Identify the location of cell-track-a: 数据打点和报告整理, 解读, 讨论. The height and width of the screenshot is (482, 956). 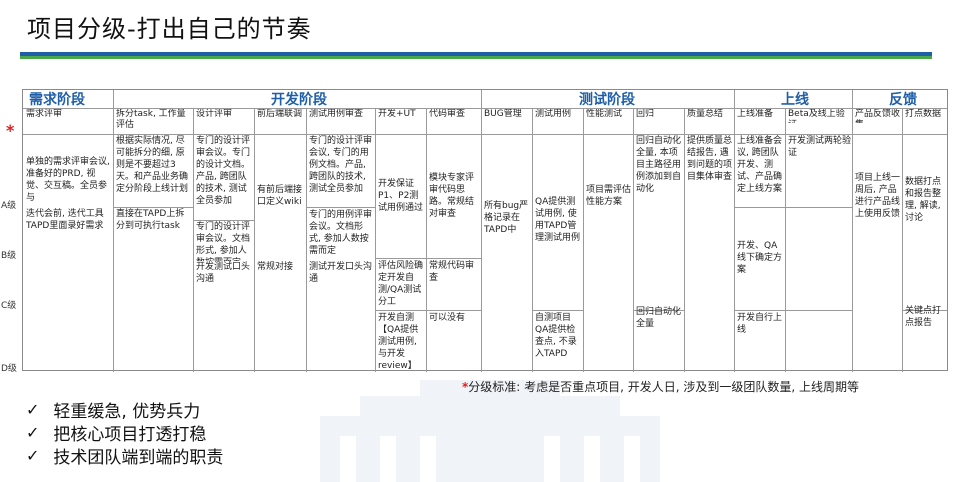
(923, 200).